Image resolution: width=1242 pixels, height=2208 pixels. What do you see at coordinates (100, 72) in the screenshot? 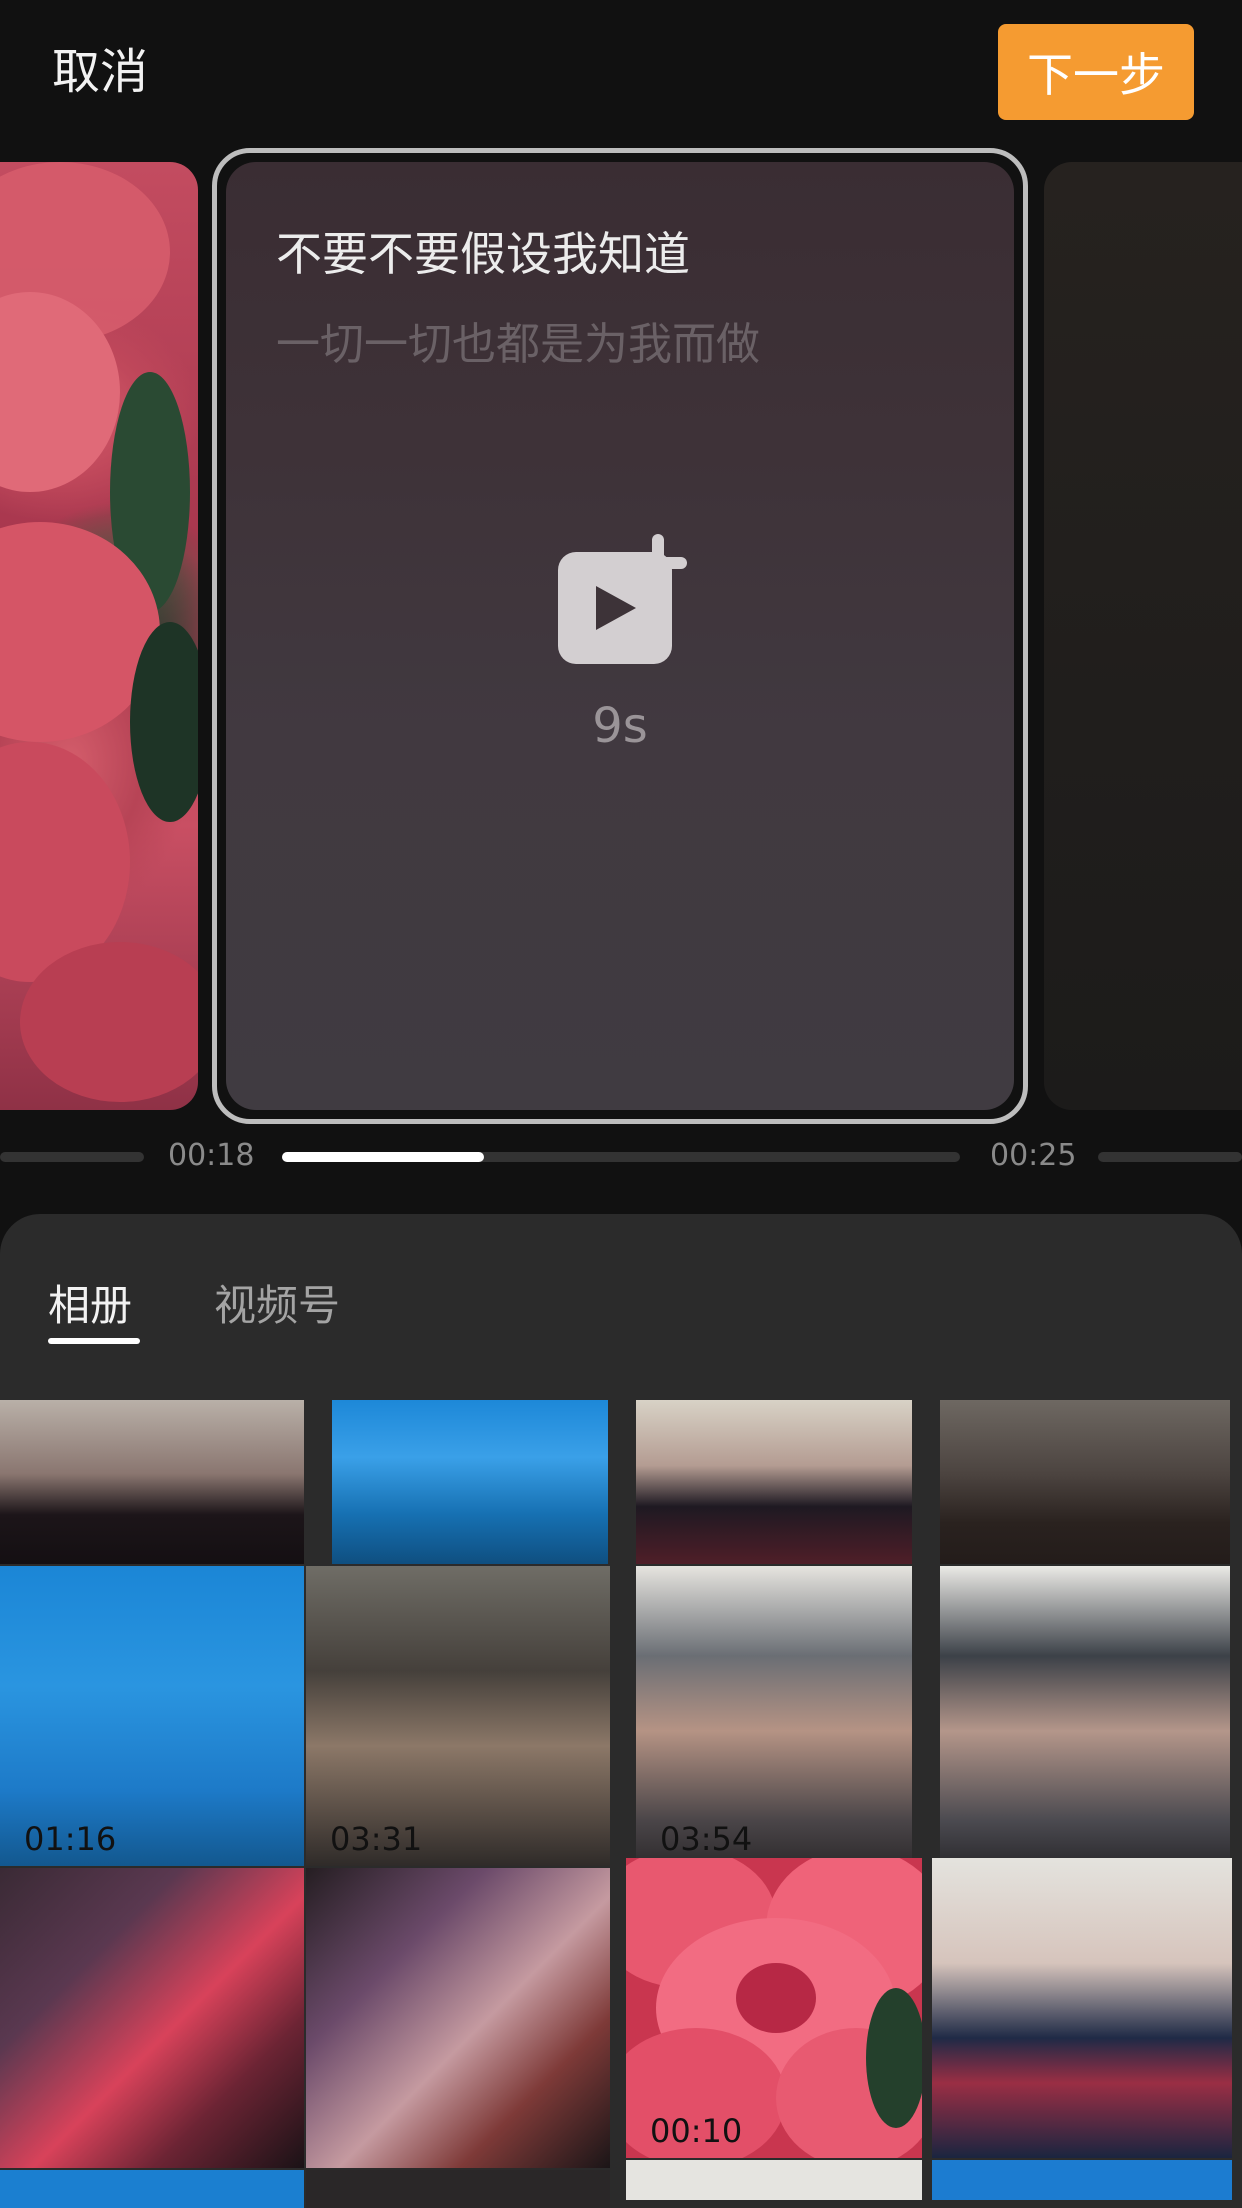
I see `cancel-button: 取消` at bounding box center [100, 72].